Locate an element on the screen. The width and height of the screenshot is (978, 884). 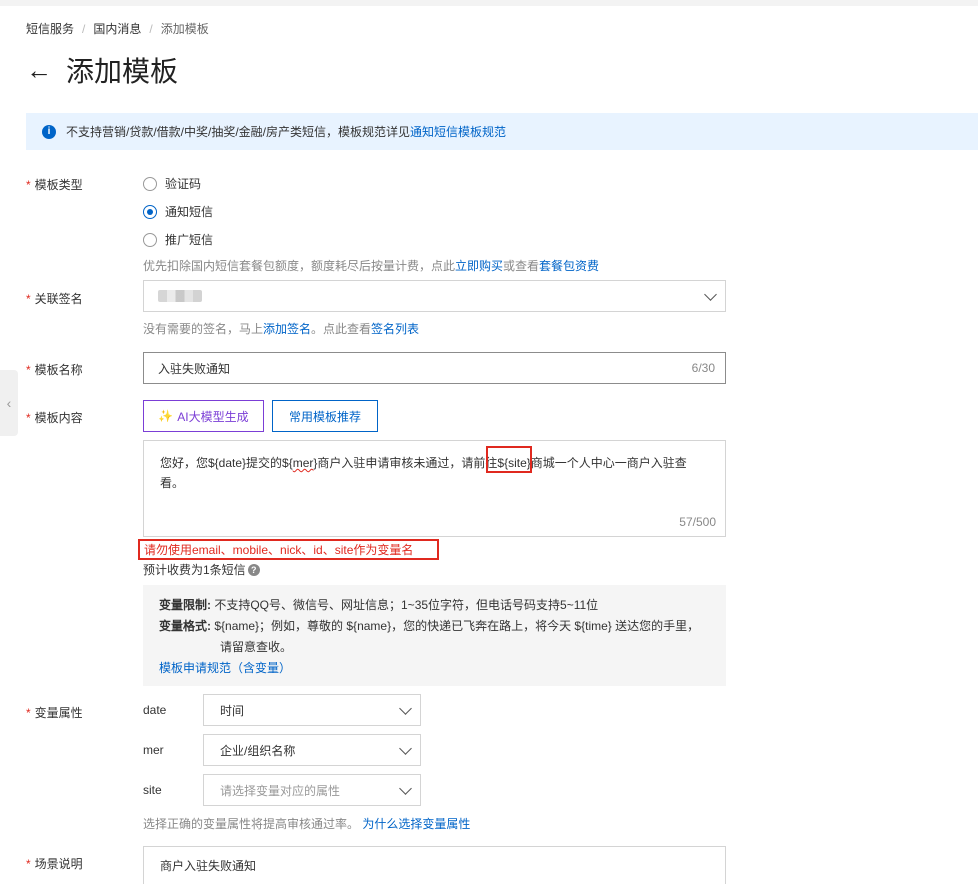
cost-estimate: 预计收费为1条短信 ? is located at coordinates (201, 569).